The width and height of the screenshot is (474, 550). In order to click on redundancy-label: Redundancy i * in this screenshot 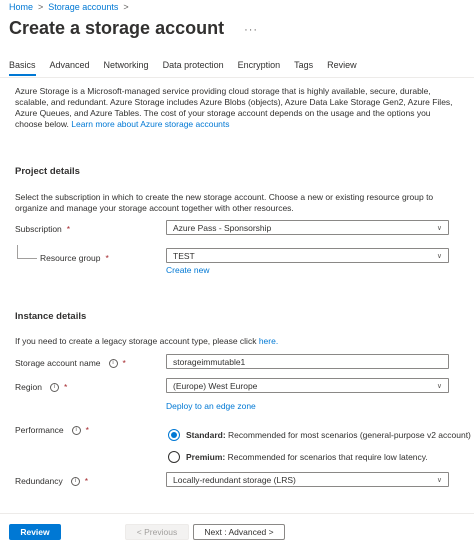, I will do `click(51, 481)`.